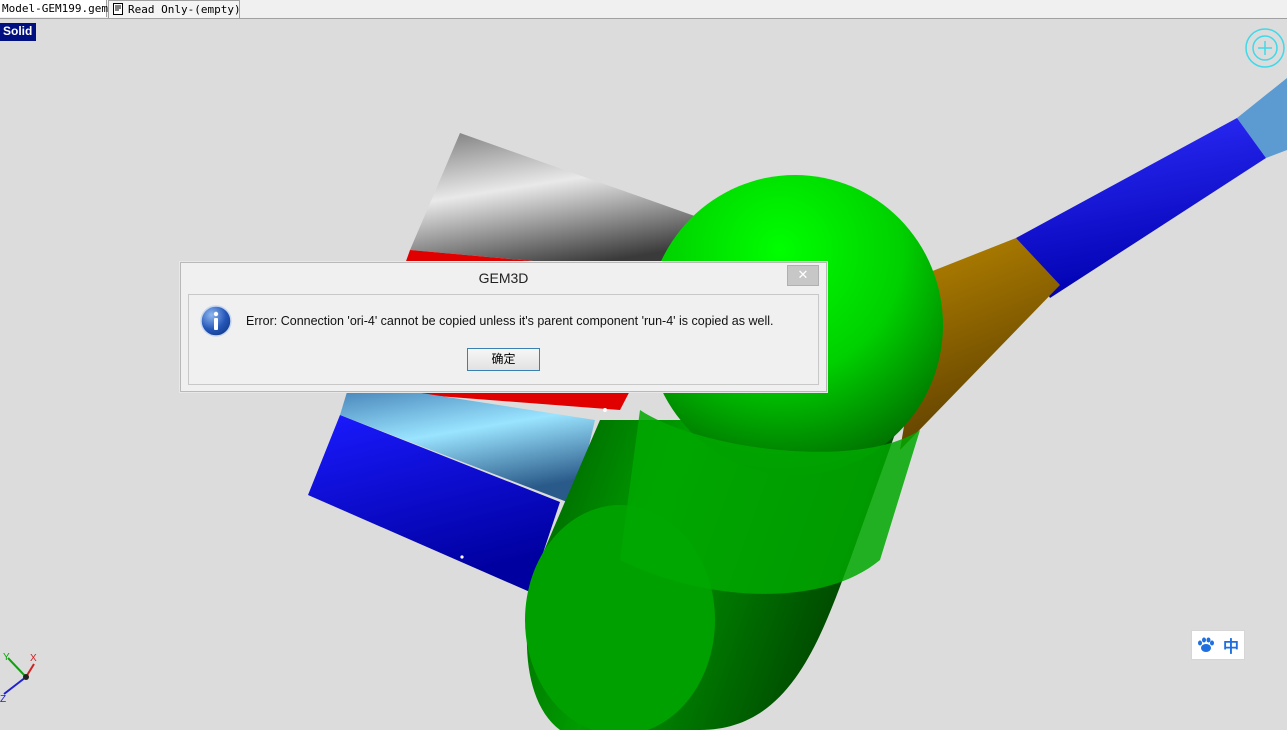 Image resolution: width=1287 pixels, height=730 pixels. I want to click on close-button: ✕, so click(803, 275).